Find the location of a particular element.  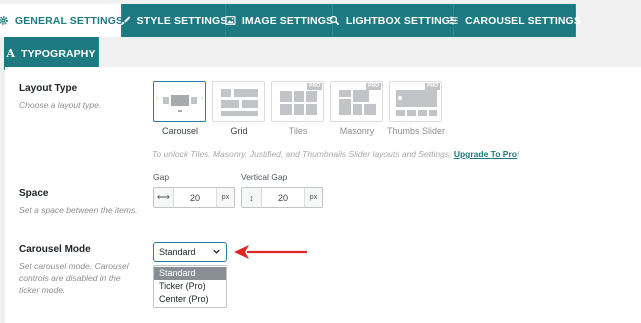

brush-icon is located at coordinates (125, 20).